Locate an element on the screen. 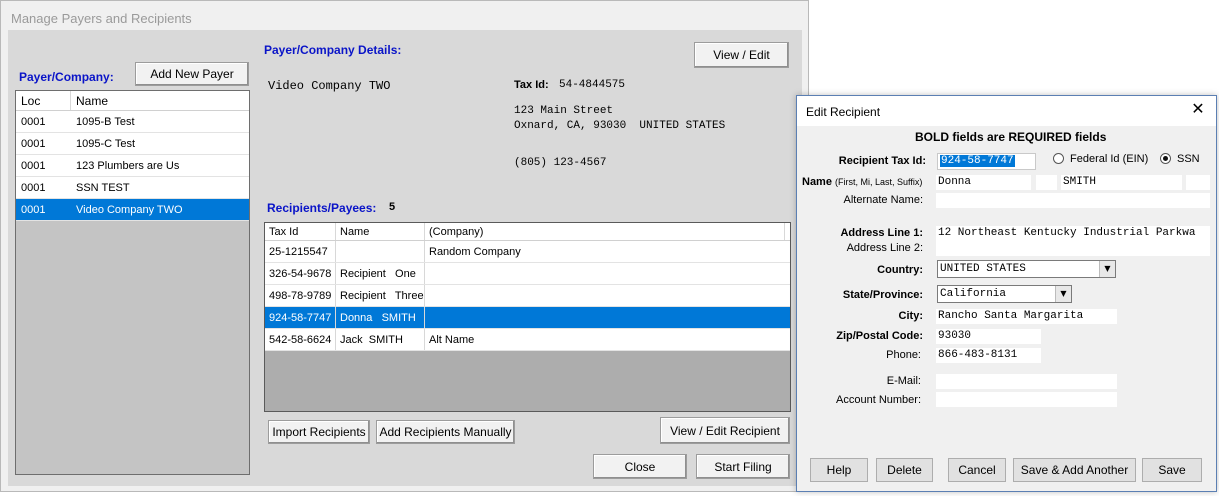  close-icon: ✕ is located at coordinates (1198, 110).